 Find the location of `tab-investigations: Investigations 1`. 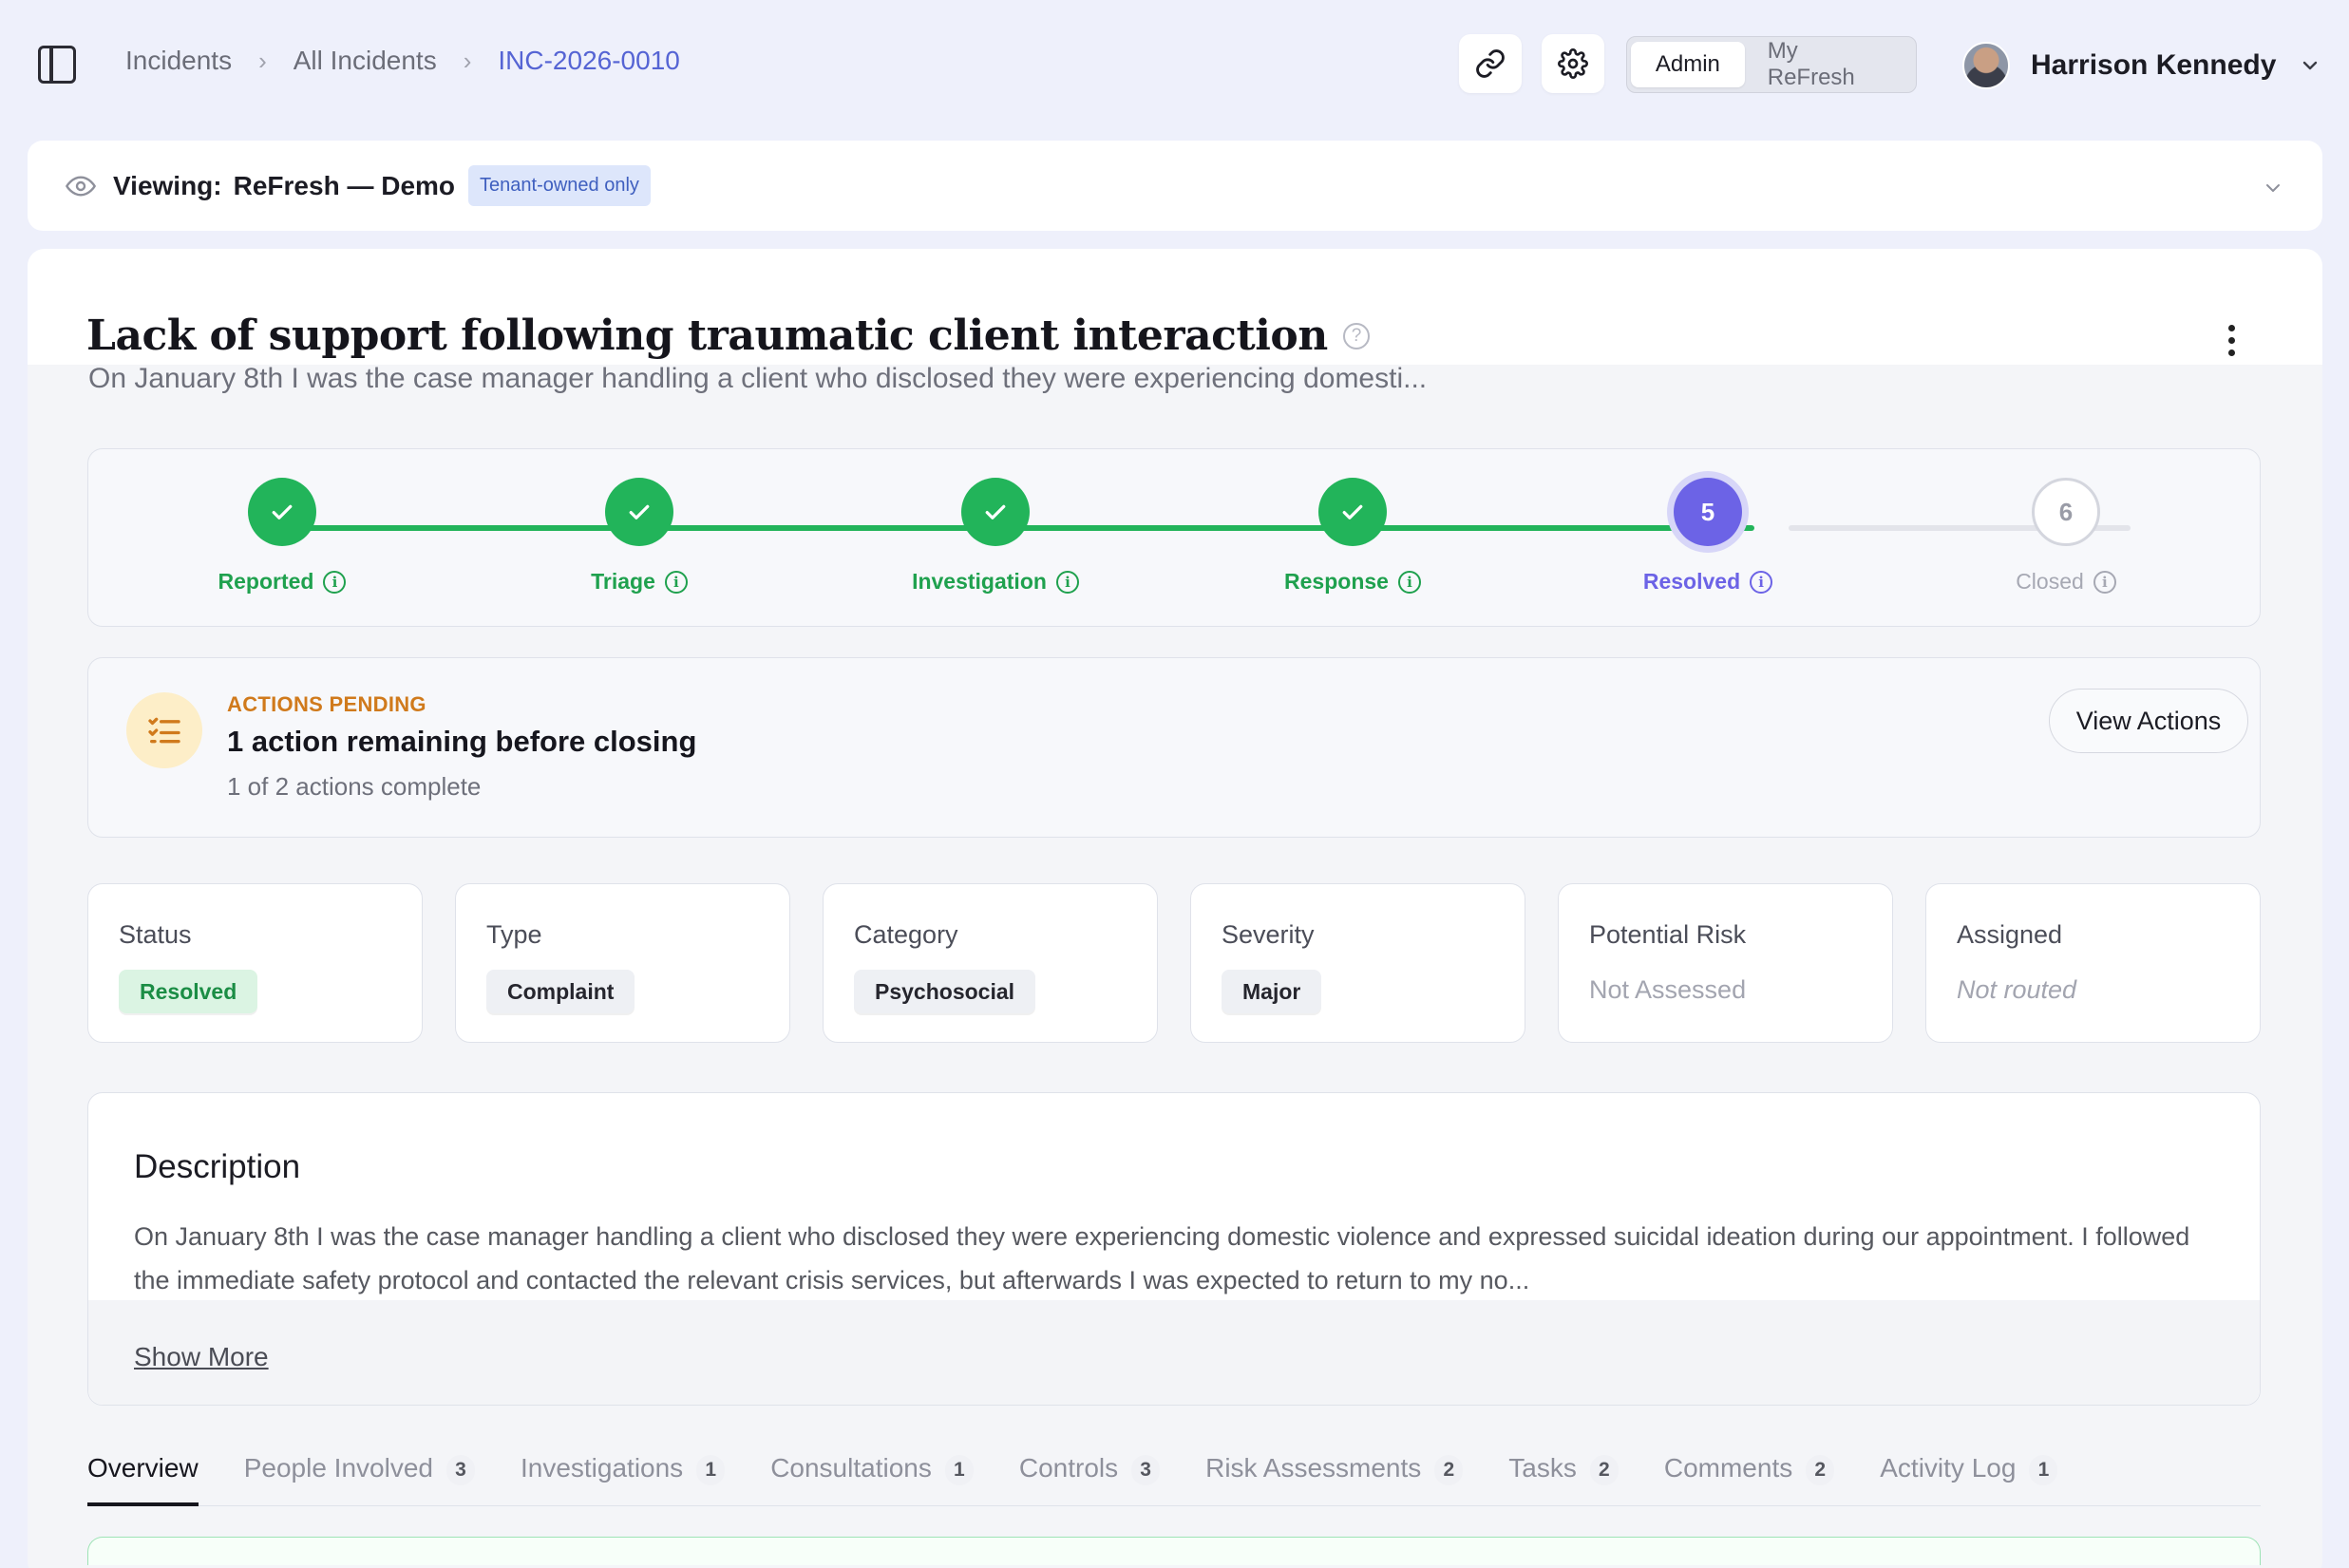

tab-investigations: Investigations 1 is located at coordinates (623, 1476).